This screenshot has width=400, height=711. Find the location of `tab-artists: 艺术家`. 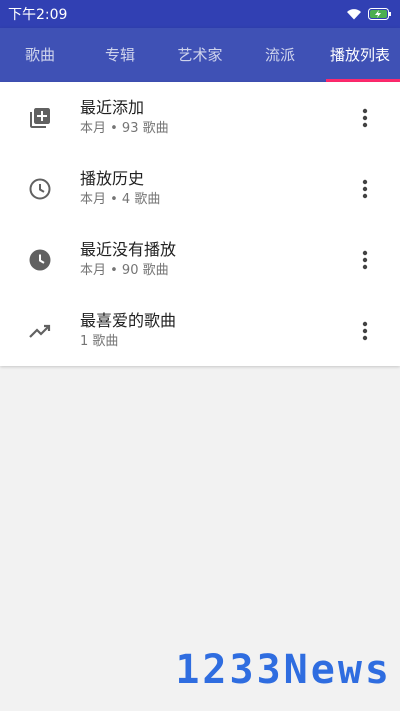

tab-artists: 艺术家 is located at coordinates (200, 55).